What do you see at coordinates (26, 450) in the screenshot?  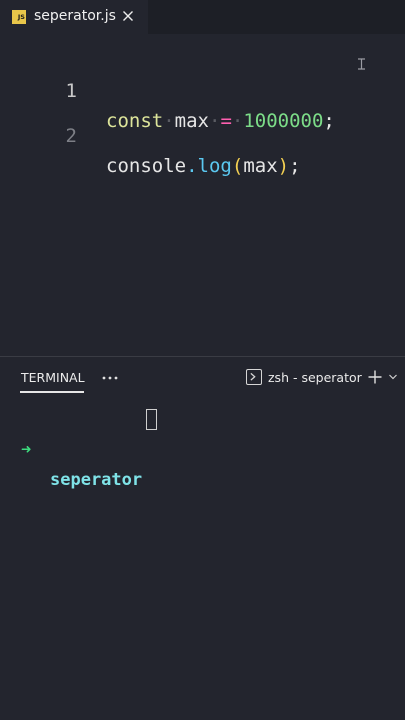 I see `prompt-arrow: ➜` at bounding box center [26, 450].